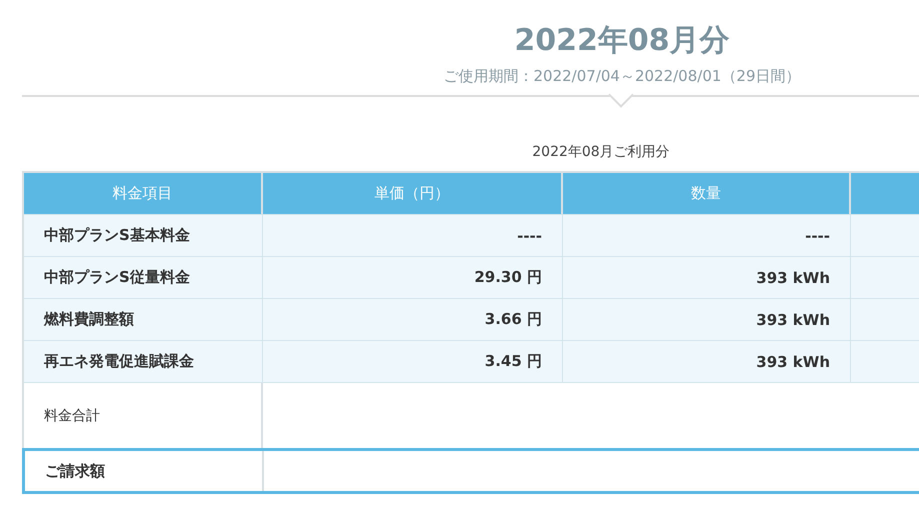 The image size is (919, 527). Describe the element at coordinates (143, 361) in the screenshot. I see `fee-item-cell: 再エネ発電促進賦課金` at that location.